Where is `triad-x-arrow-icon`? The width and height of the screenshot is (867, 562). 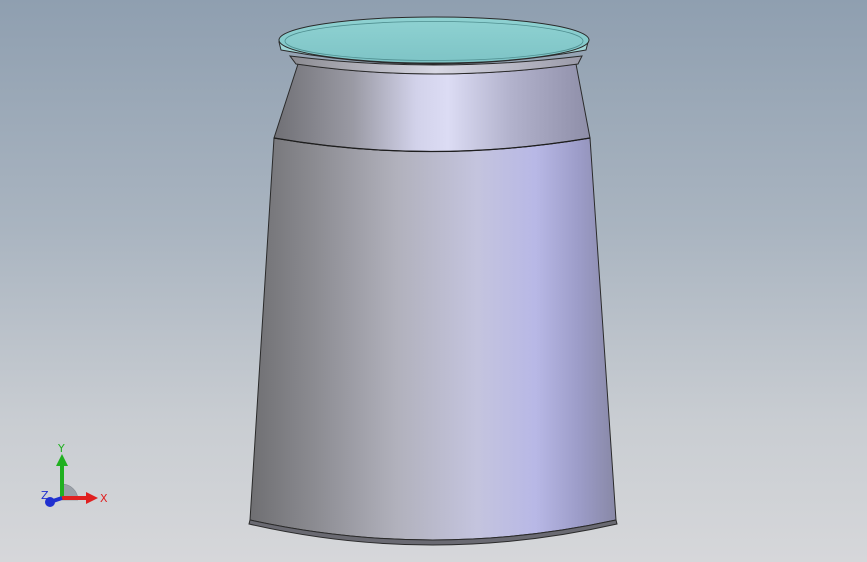
triad-x-arrow-icon is located at coordinates (92, 498).